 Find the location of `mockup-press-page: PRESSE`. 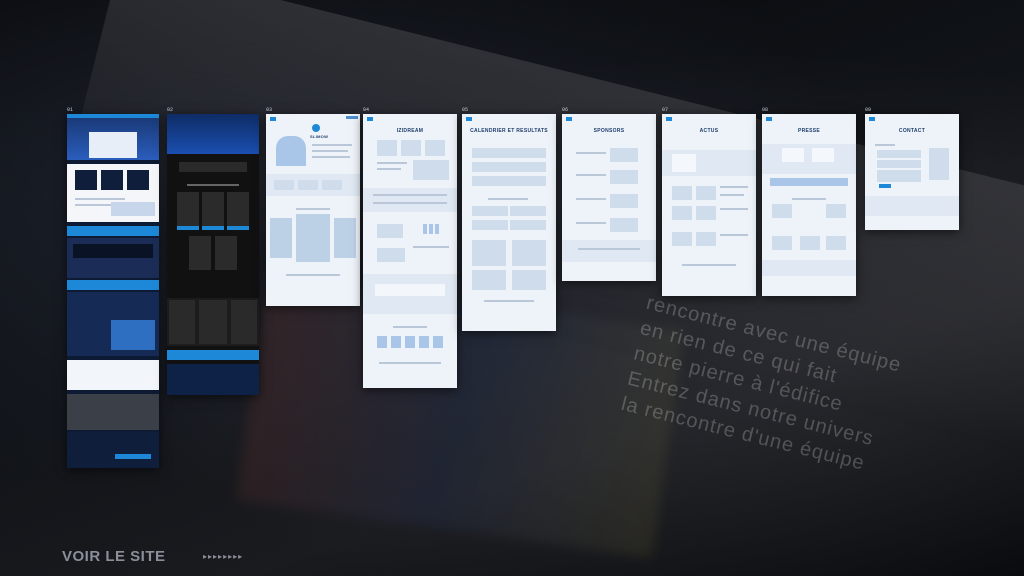

mockup-press-page: PRESSE is located at coordinates (809, 205).